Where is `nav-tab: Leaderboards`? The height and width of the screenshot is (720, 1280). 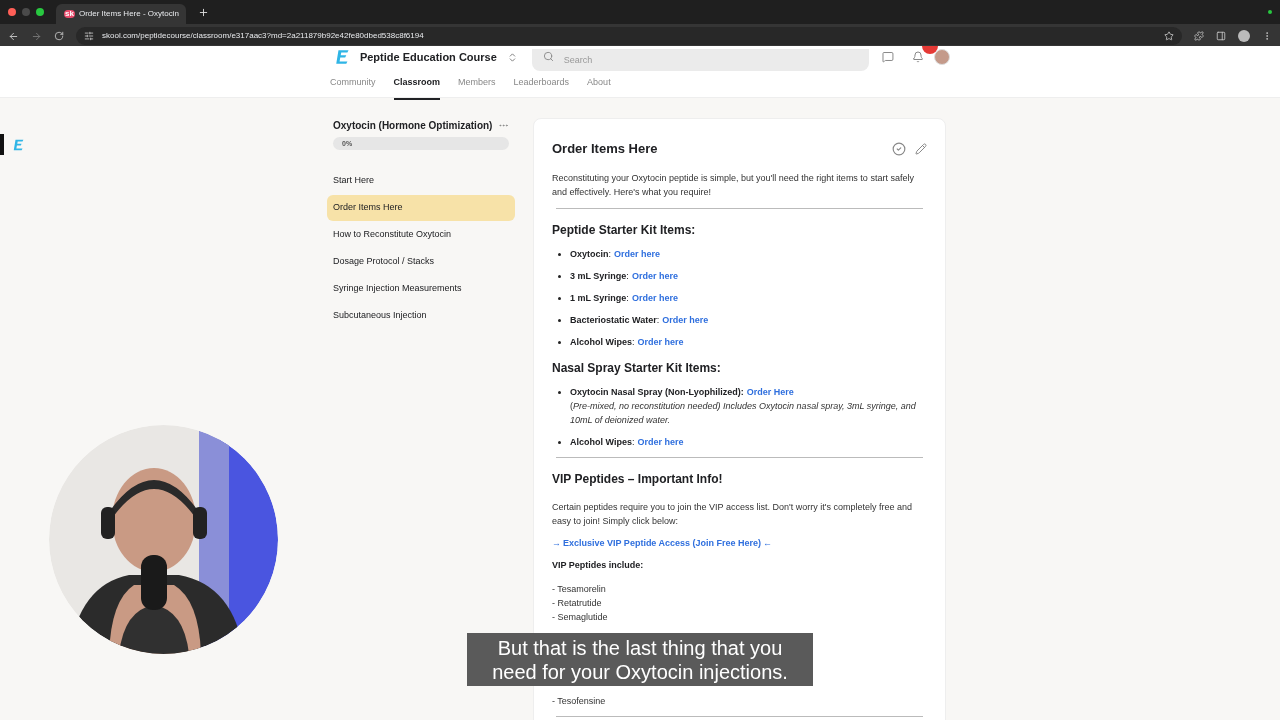
nav-tab: Leaderboards is located at coordinates (541, 88).